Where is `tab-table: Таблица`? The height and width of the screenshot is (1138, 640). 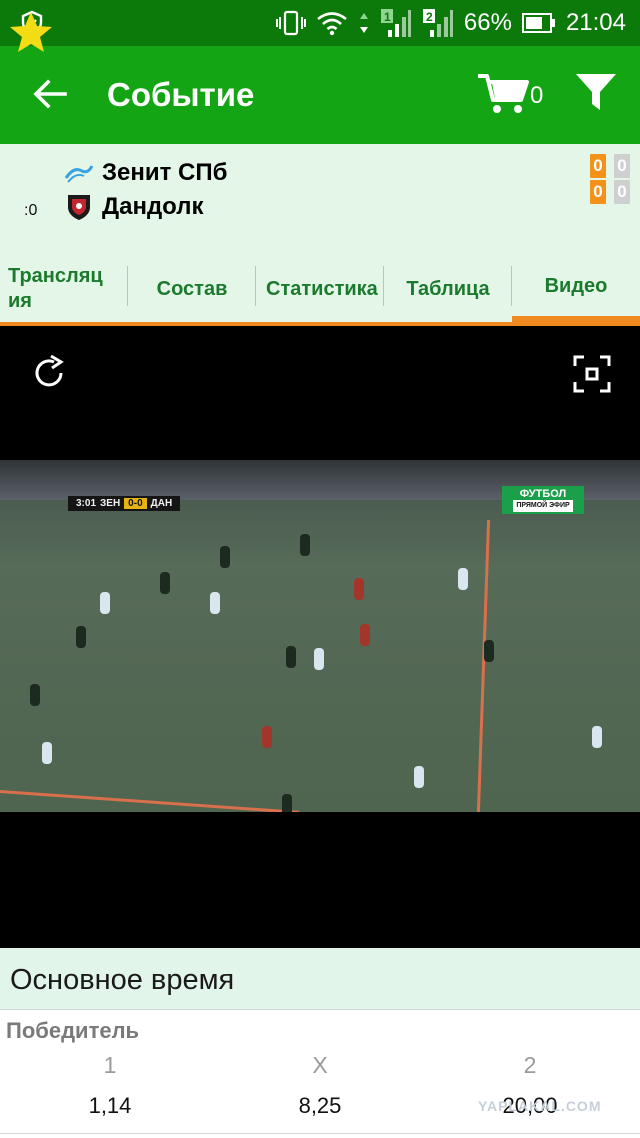
tab-table: Таблица is located at coordinates (448, 291).